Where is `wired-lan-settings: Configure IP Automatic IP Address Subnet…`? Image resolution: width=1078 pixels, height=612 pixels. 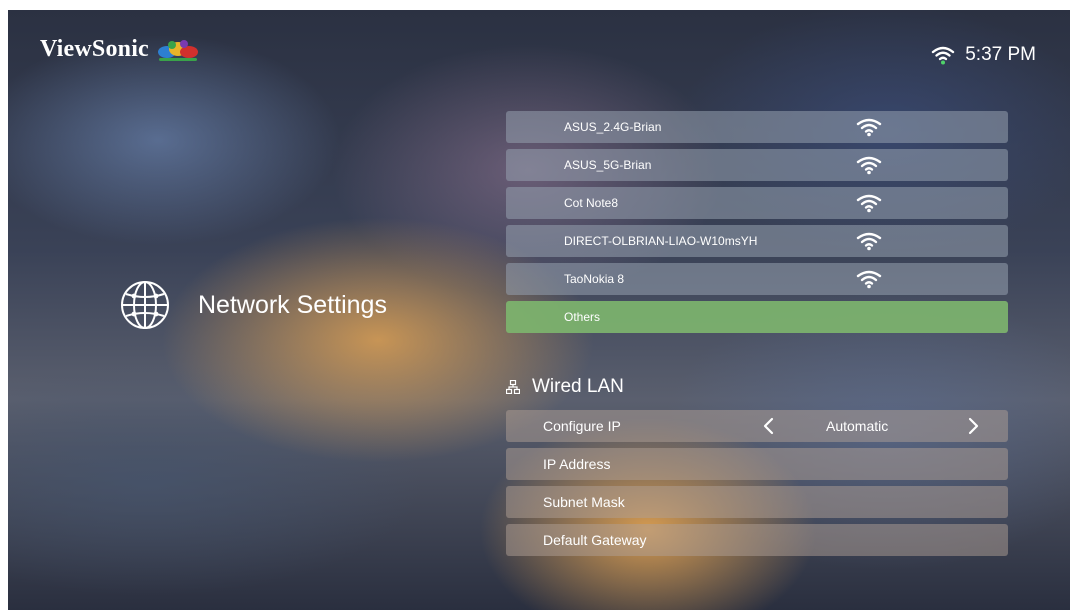
wired-lan-settings: Configure IP Automatic IP Address Subnet… is located at coordinates (757, 486).